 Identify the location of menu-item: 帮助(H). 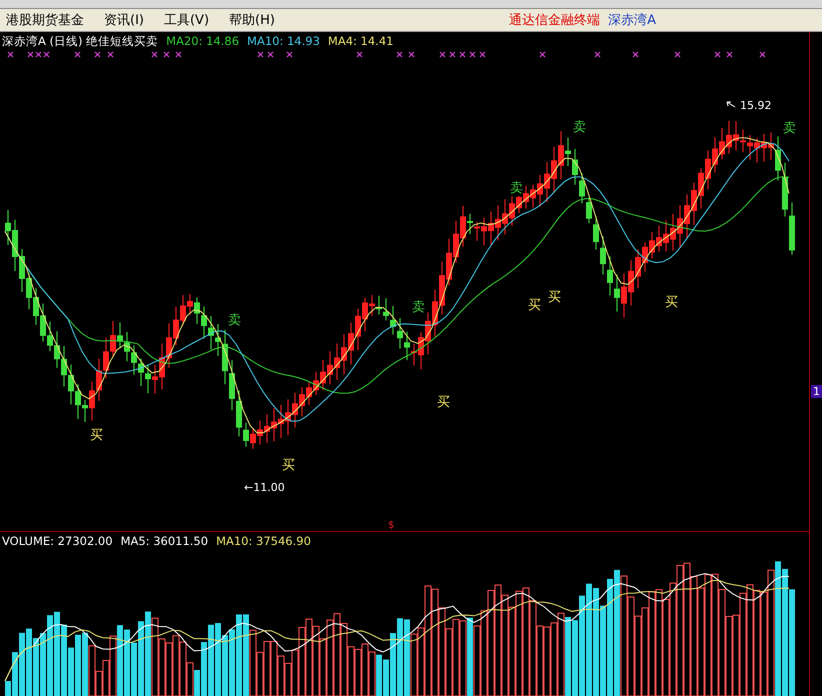
(252, 20).